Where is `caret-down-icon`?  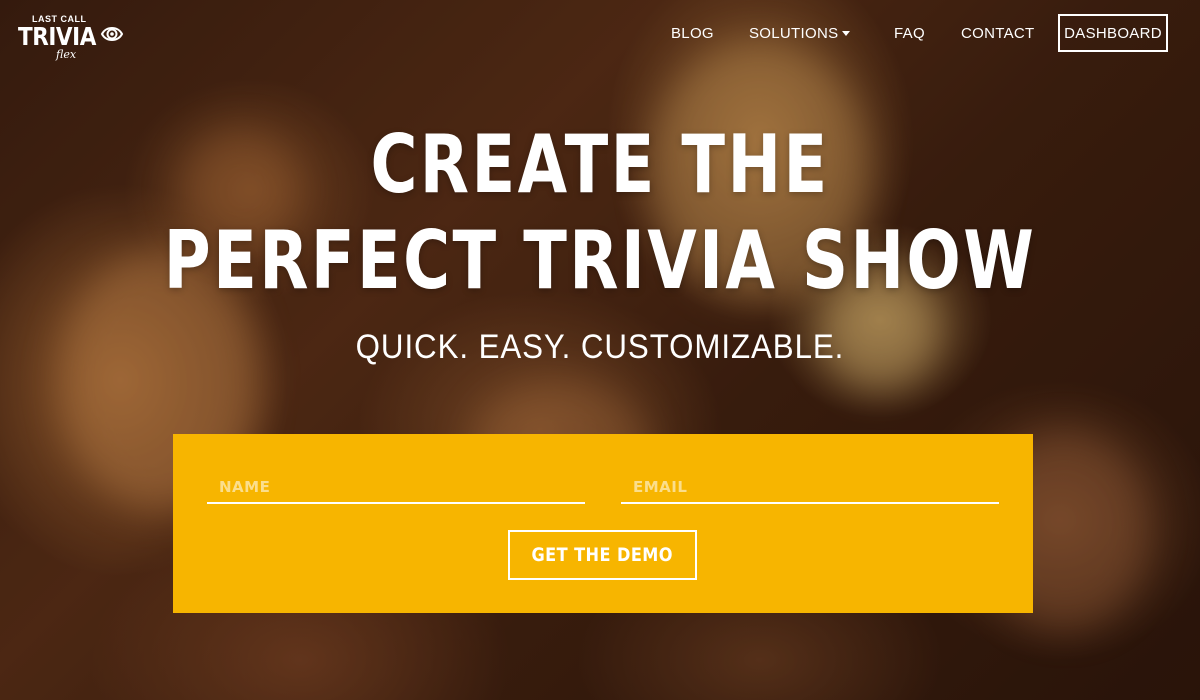 caret-down-icon is located at coordinates (846, 33).